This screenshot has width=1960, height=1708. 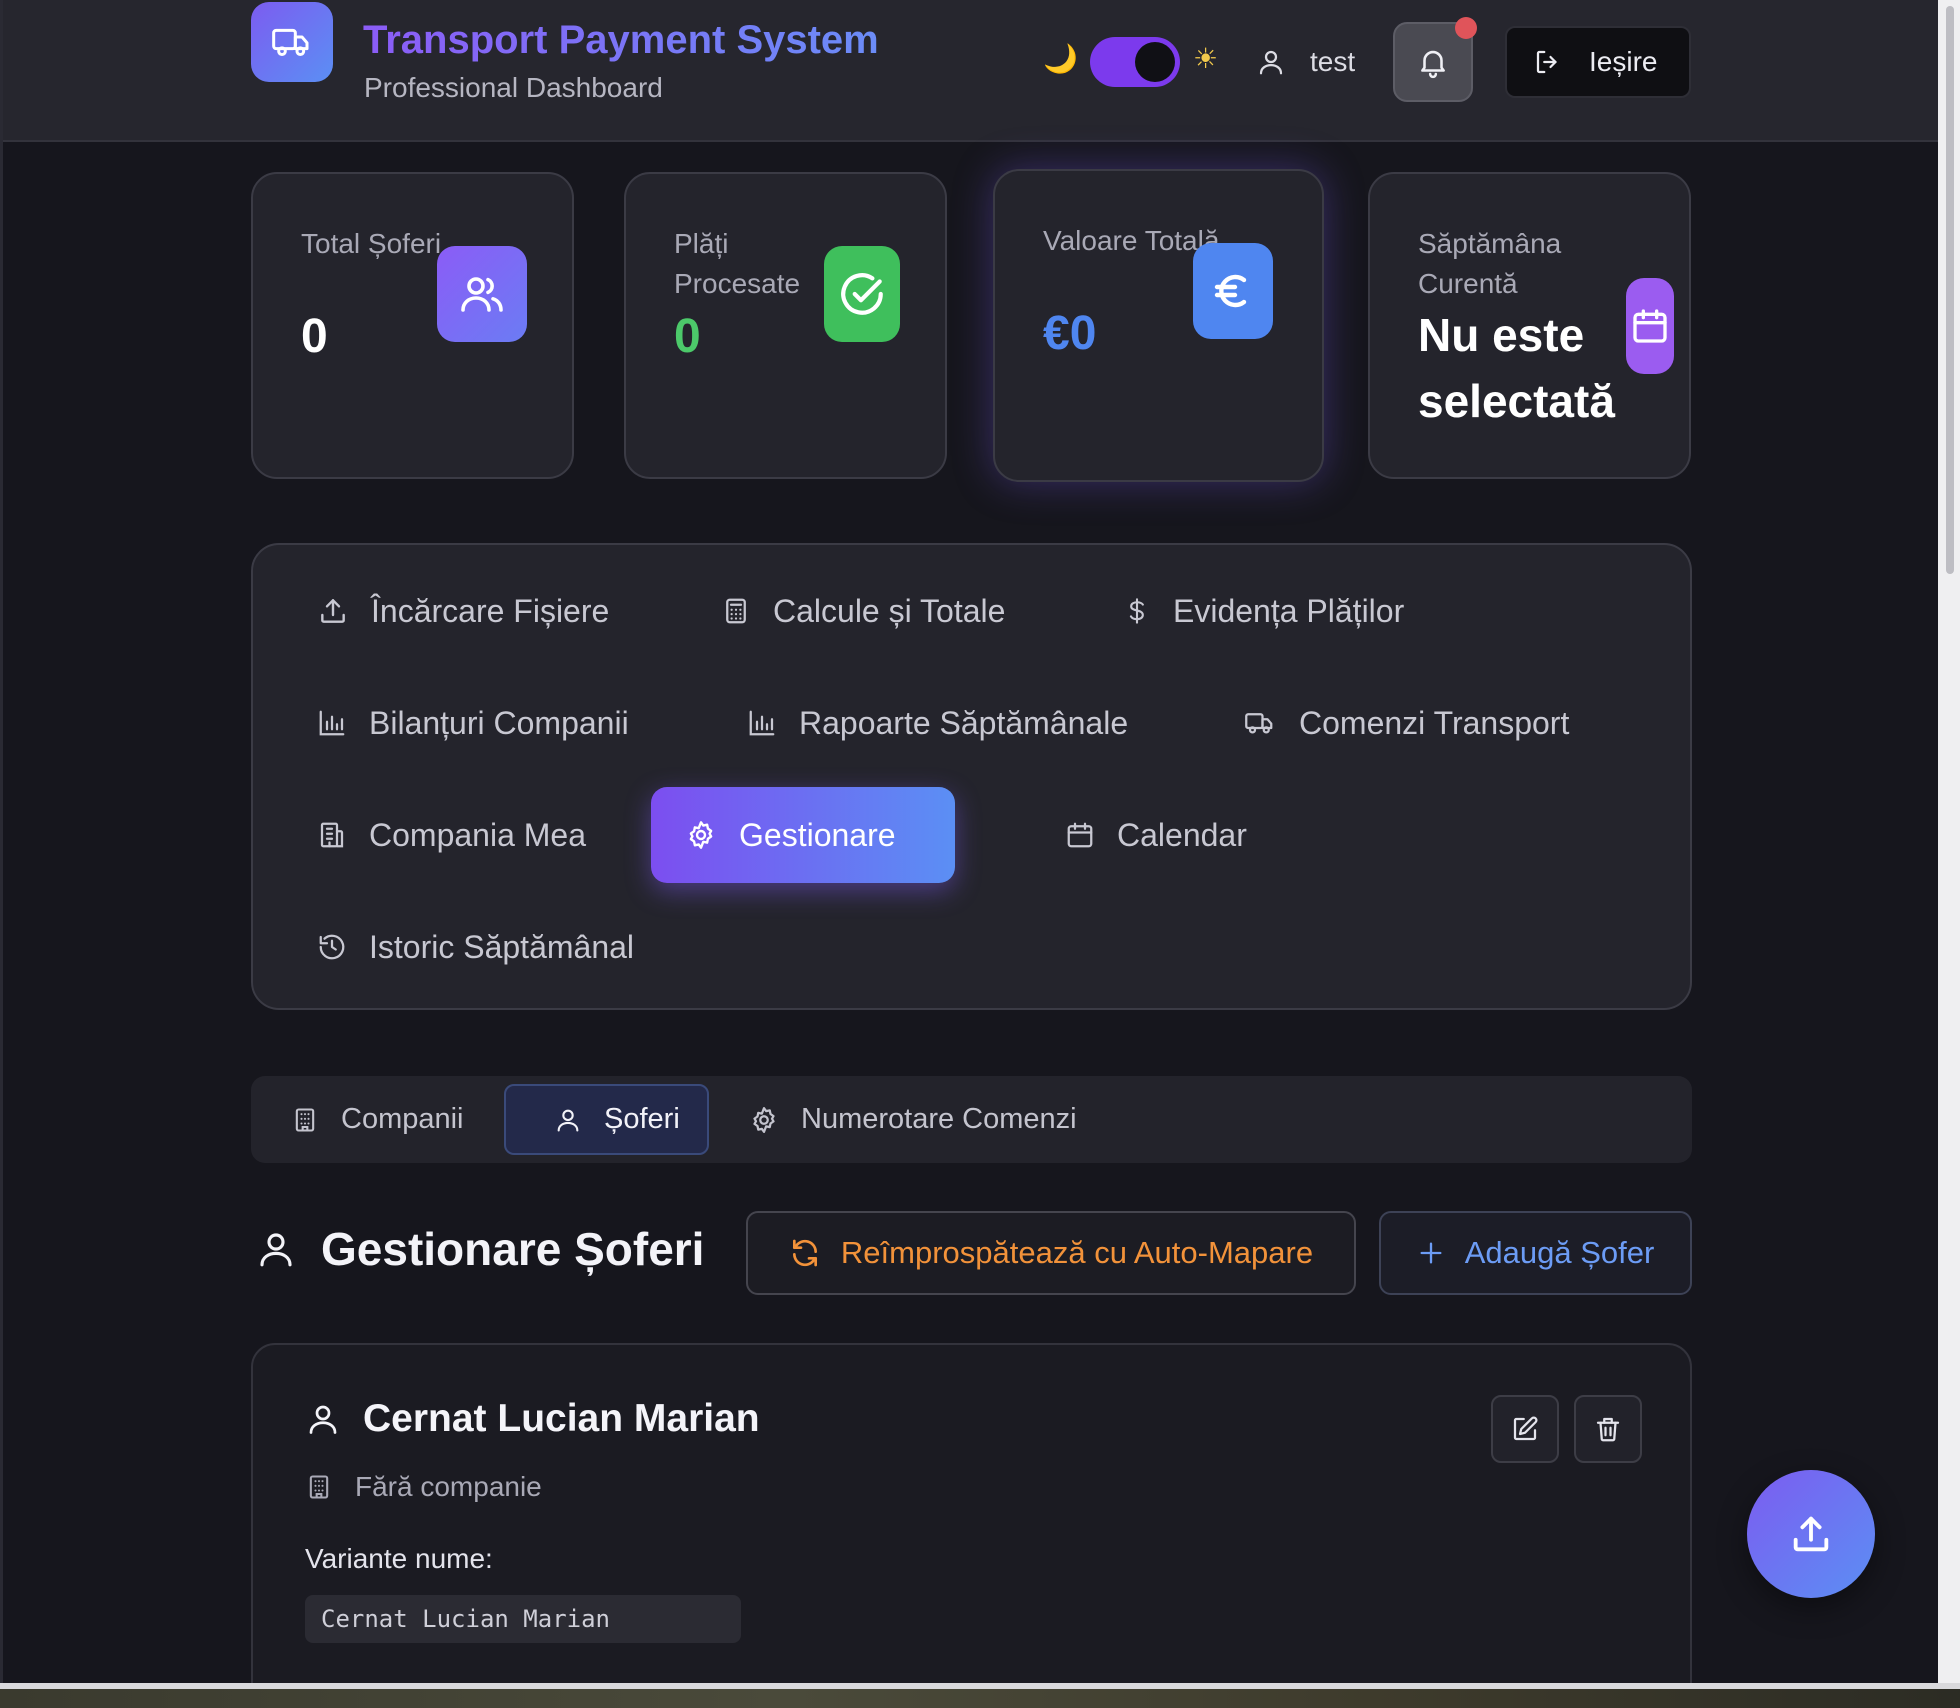 I want to click on users-icon, so click(x=482, y=294).